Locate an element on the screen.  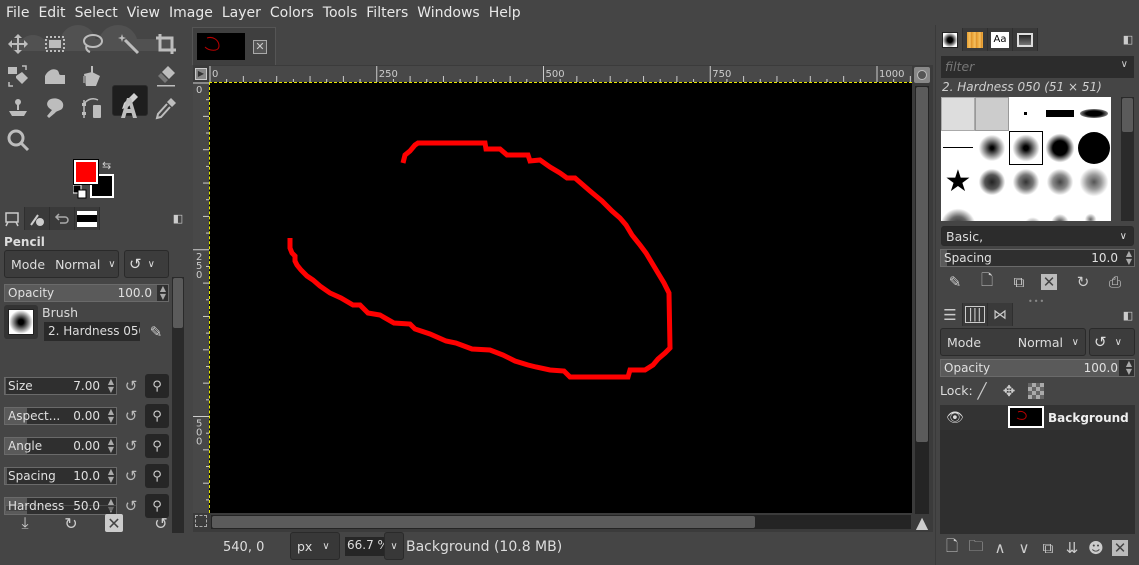
quick-mask-toggle-icon: ▶ is located at coordinates (201, 74).